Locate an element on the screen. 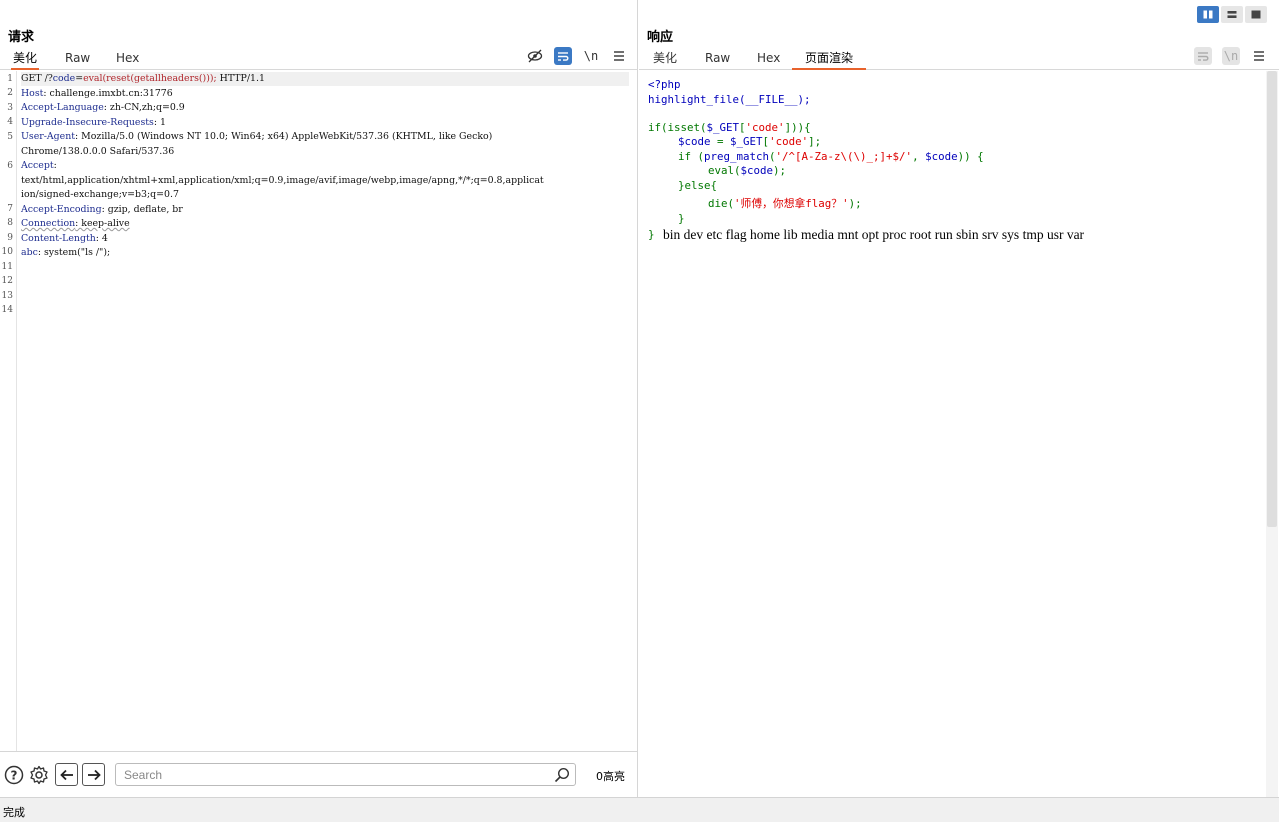  line-number: 1 is located at coordinates (10, 79).